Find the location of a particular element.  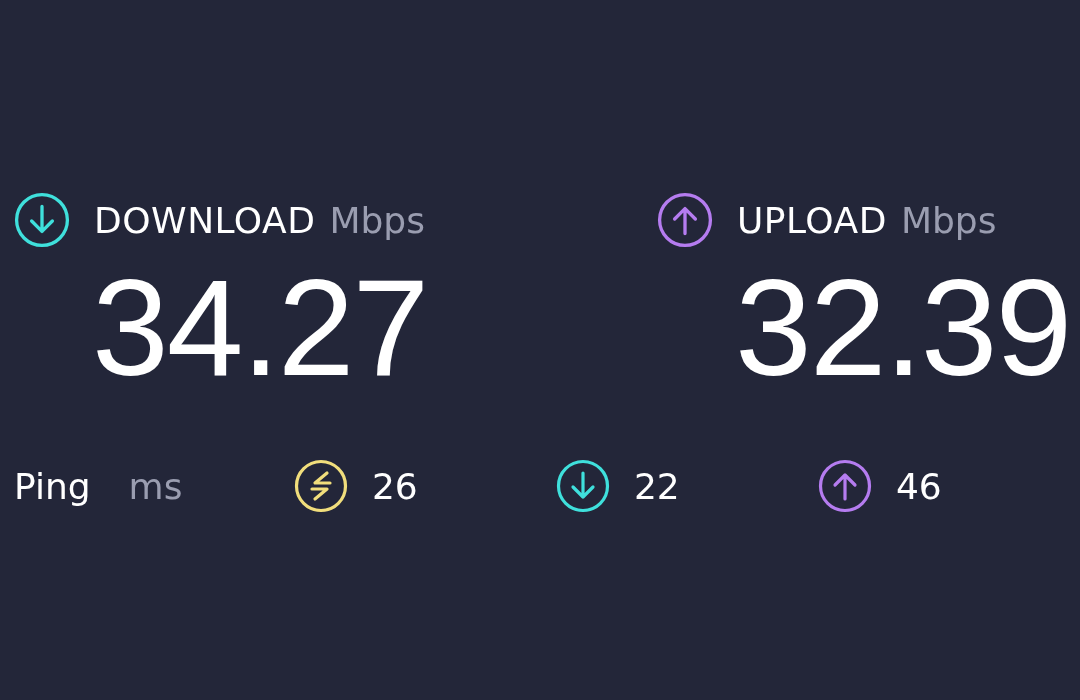

speed-value: 32.39 is located at coordinates (903, 327).